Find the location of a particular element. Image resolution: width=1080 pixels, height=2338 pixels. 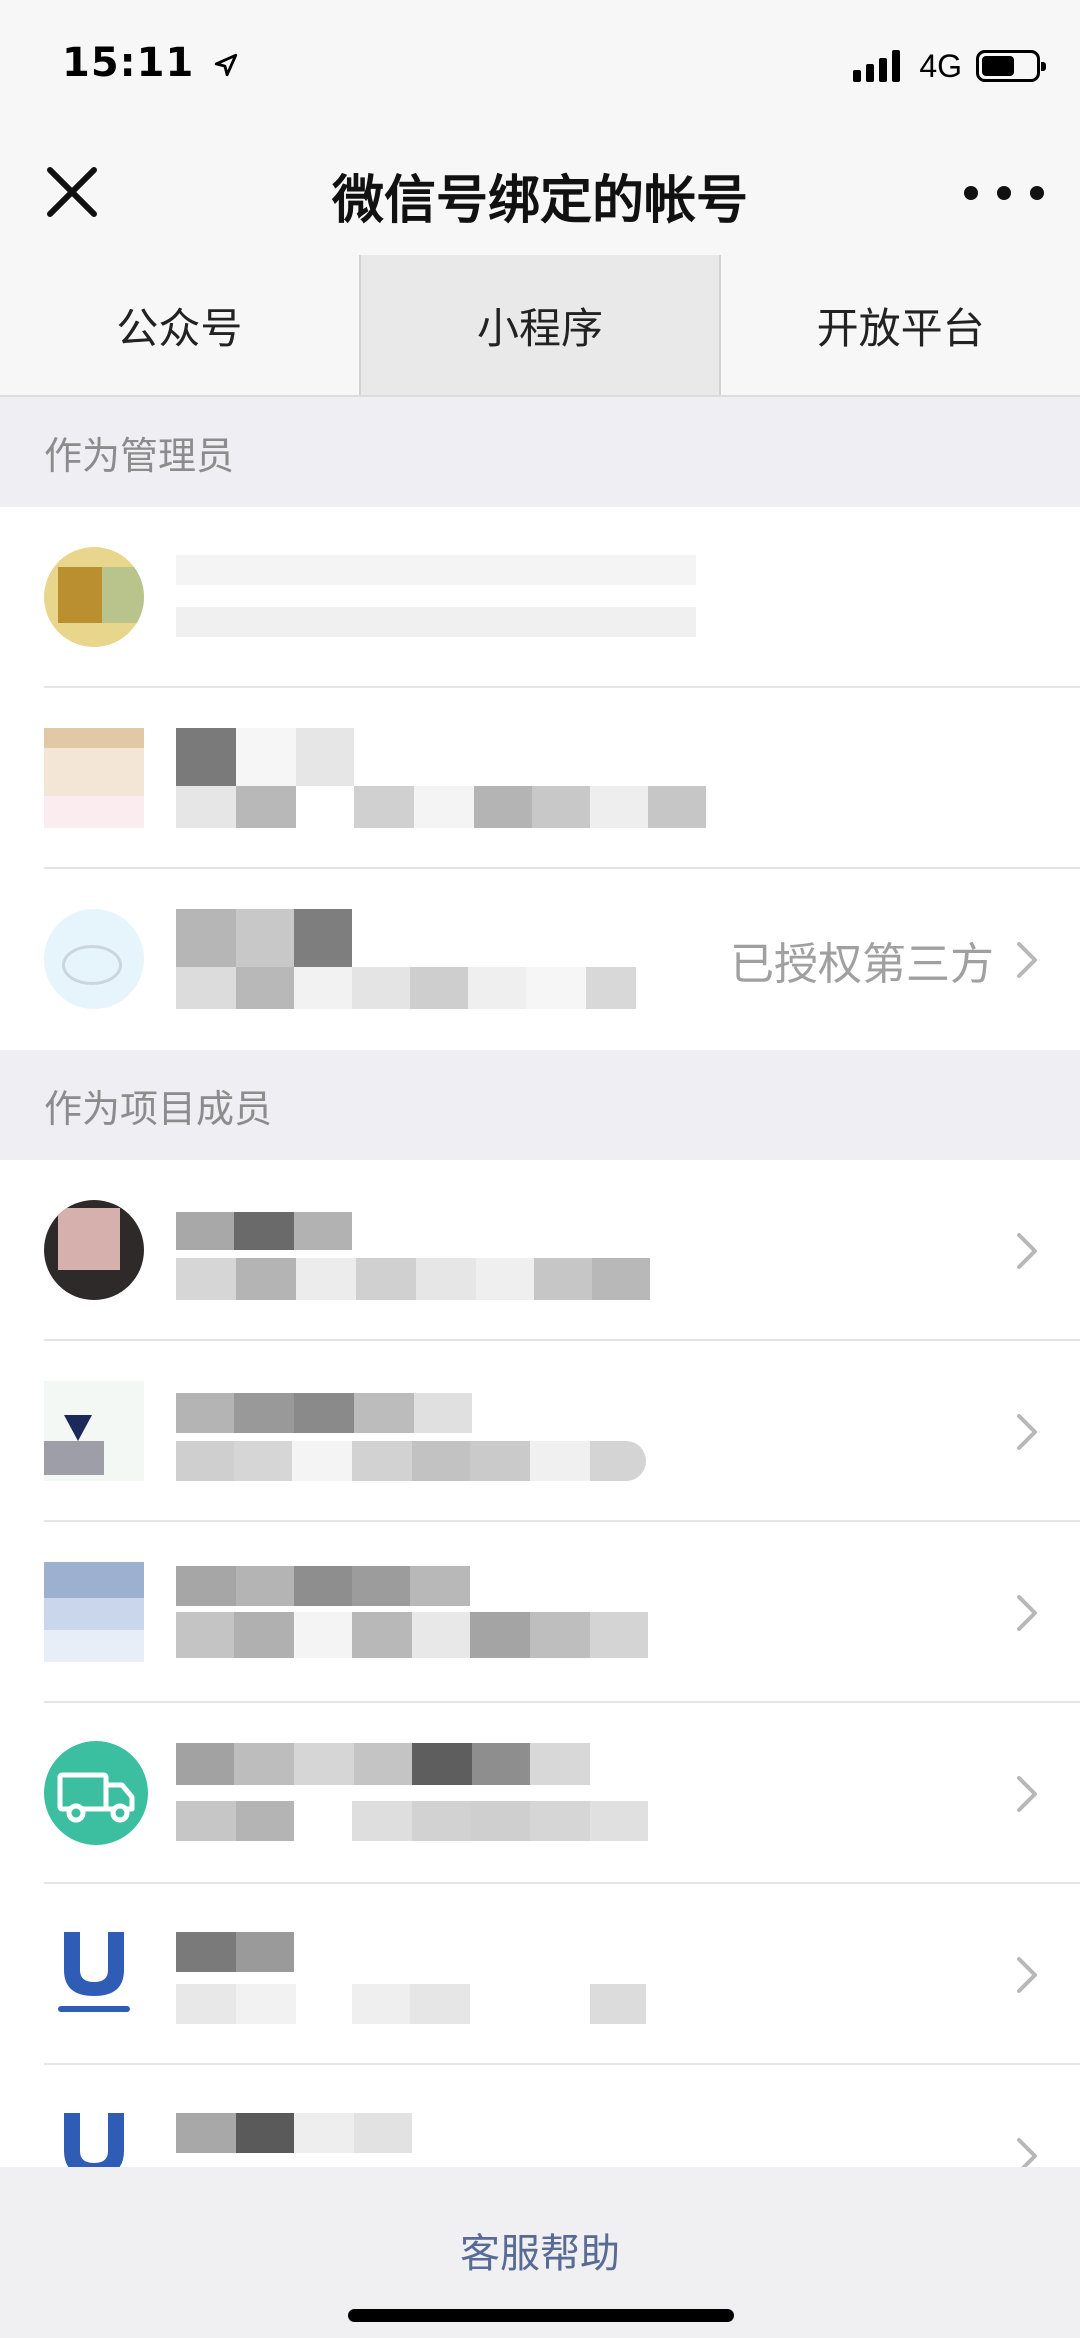

tab-mini-programs: 小程序 is located at coordinates (540, 325).